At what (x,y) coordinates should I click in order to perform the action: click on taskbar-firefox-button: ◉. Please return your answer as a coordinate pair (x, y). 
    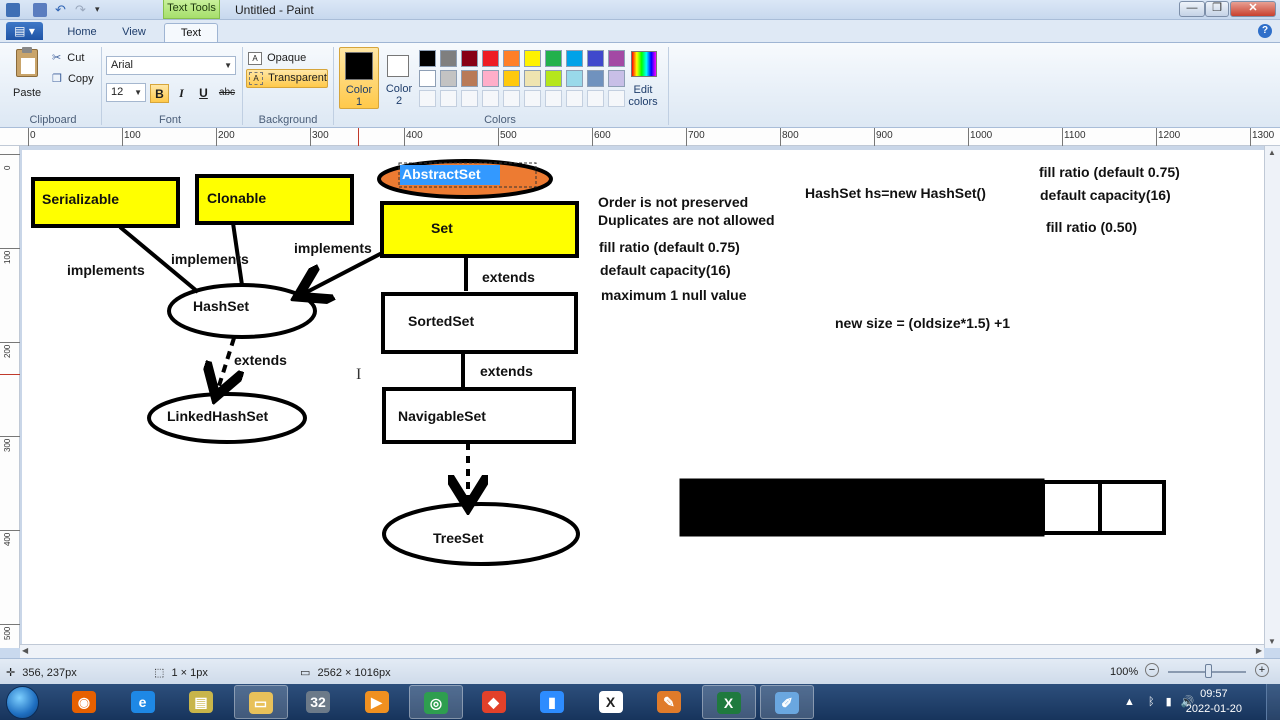
    Looking at the image, I should click on (85, 702).